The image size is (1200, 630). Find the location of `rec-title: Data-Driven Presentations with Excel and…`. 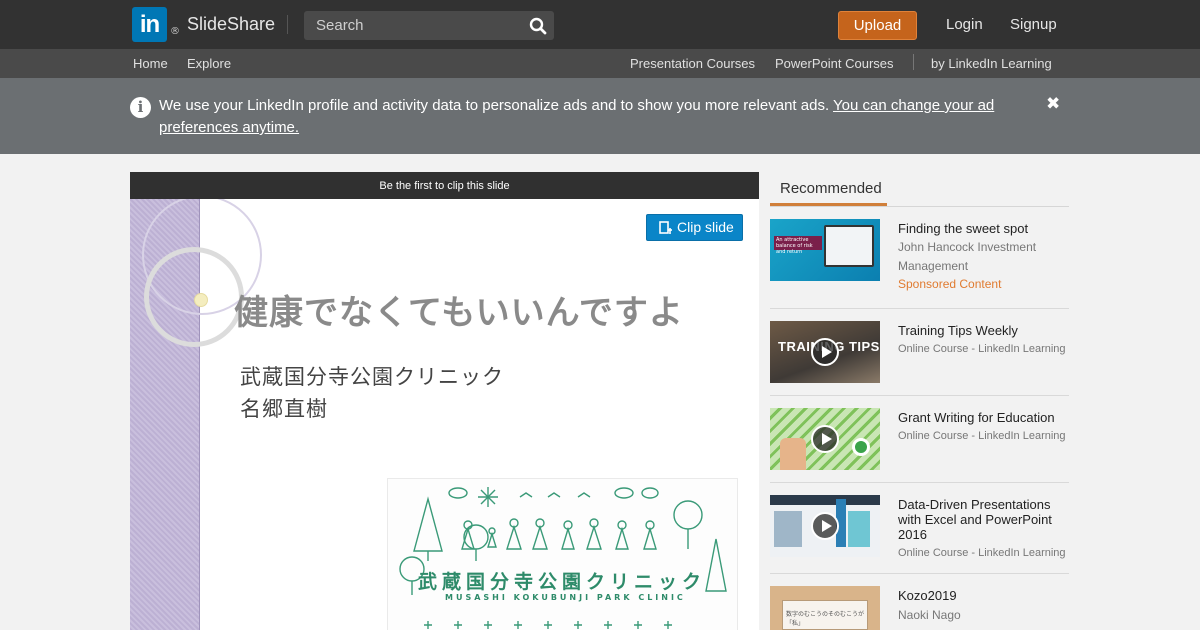

rec-title: Data-Driven Presentations with Excel and… is located at coordinates (983, 519).